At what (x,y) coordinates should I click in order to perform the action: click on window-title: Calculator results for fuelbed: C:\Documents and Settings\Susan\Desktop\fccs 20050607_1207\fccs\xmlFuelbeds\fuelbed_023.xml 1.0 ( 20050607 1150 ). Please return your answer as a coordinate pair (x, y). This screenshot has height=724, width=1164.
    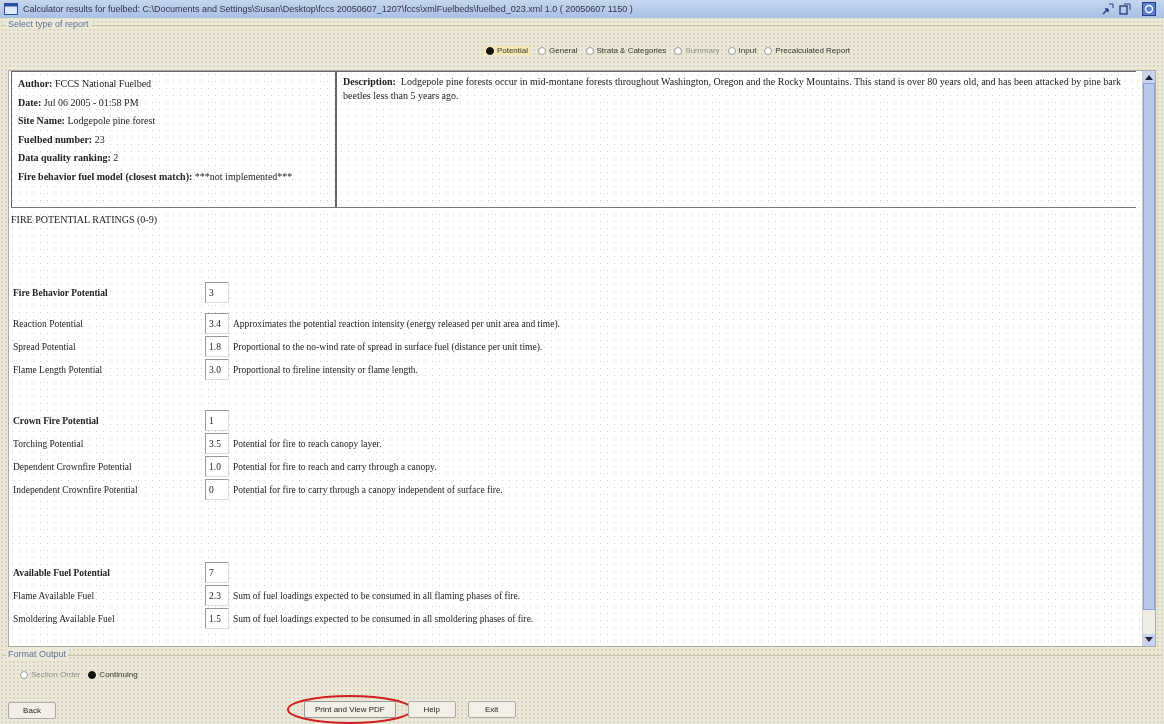
    Looking at the image, I should click on (328, 9).